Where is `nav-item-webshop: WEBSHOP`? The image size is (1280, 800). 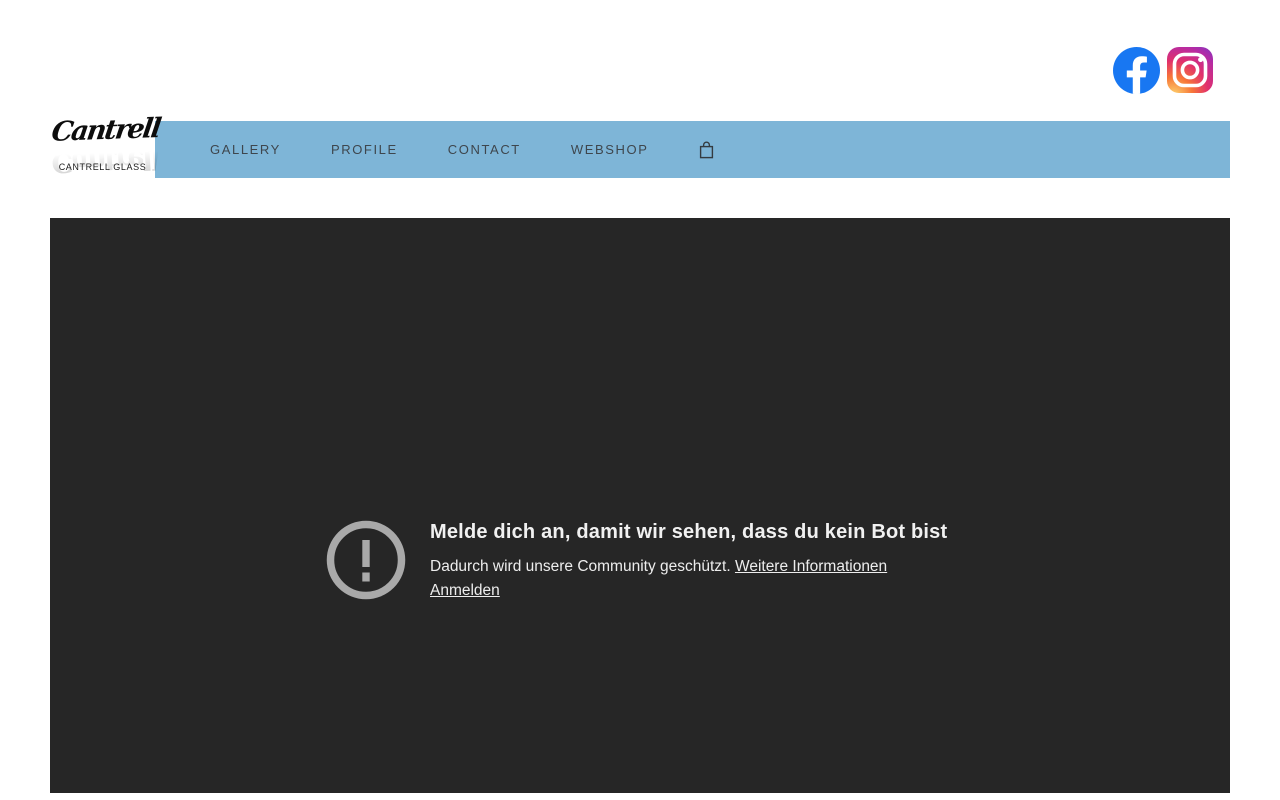
nav-item-webshop: WEBSHOP is located at coordinates (610, 149).